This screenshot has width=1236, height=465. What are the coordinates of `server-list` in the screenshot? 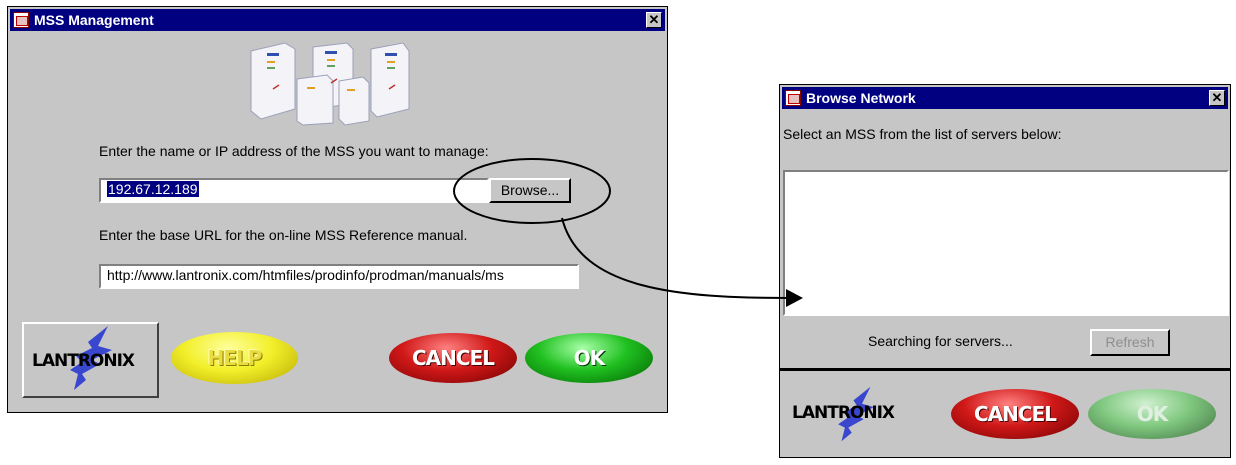 It's located at (1006, 243).